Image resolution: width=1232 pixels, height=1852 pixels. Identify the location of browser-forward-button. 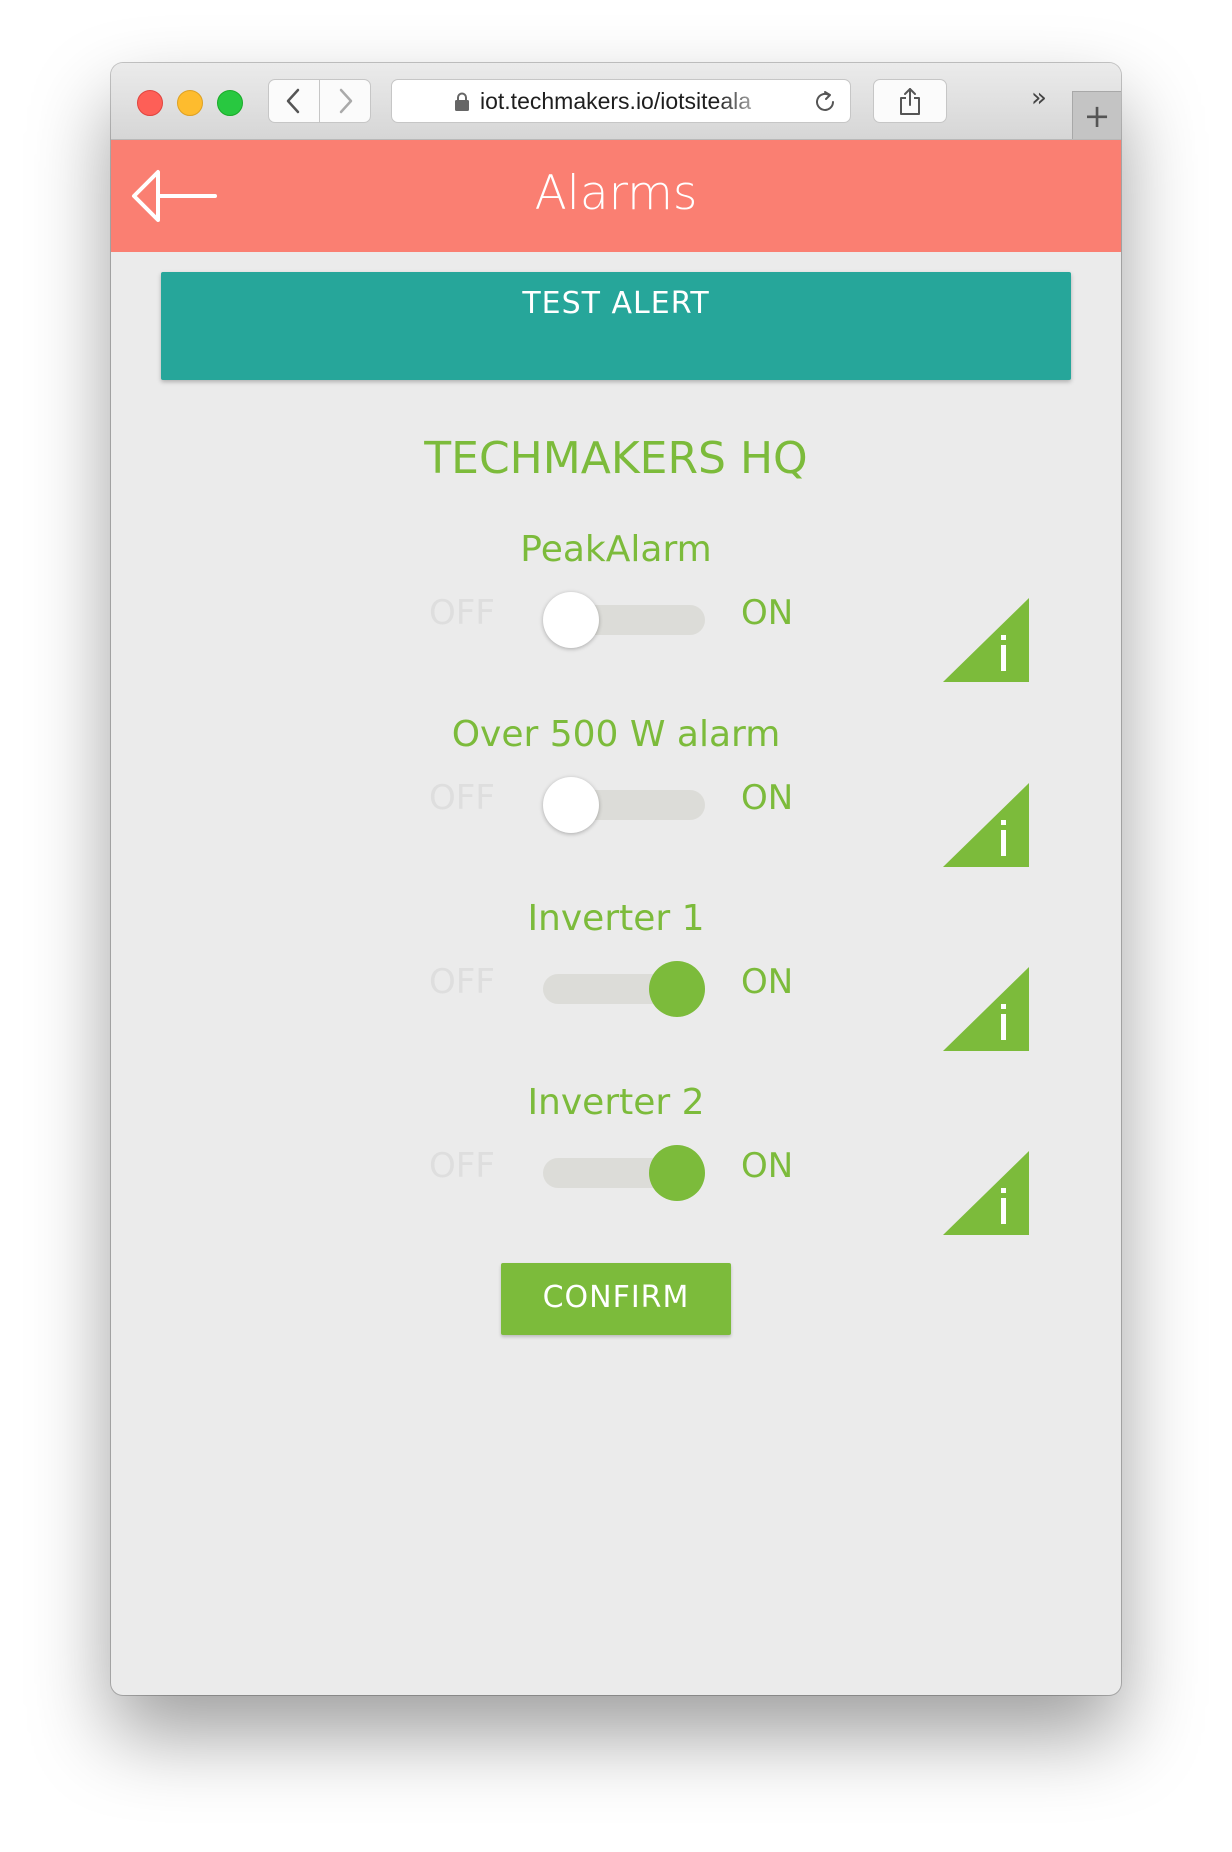
(345, 101).